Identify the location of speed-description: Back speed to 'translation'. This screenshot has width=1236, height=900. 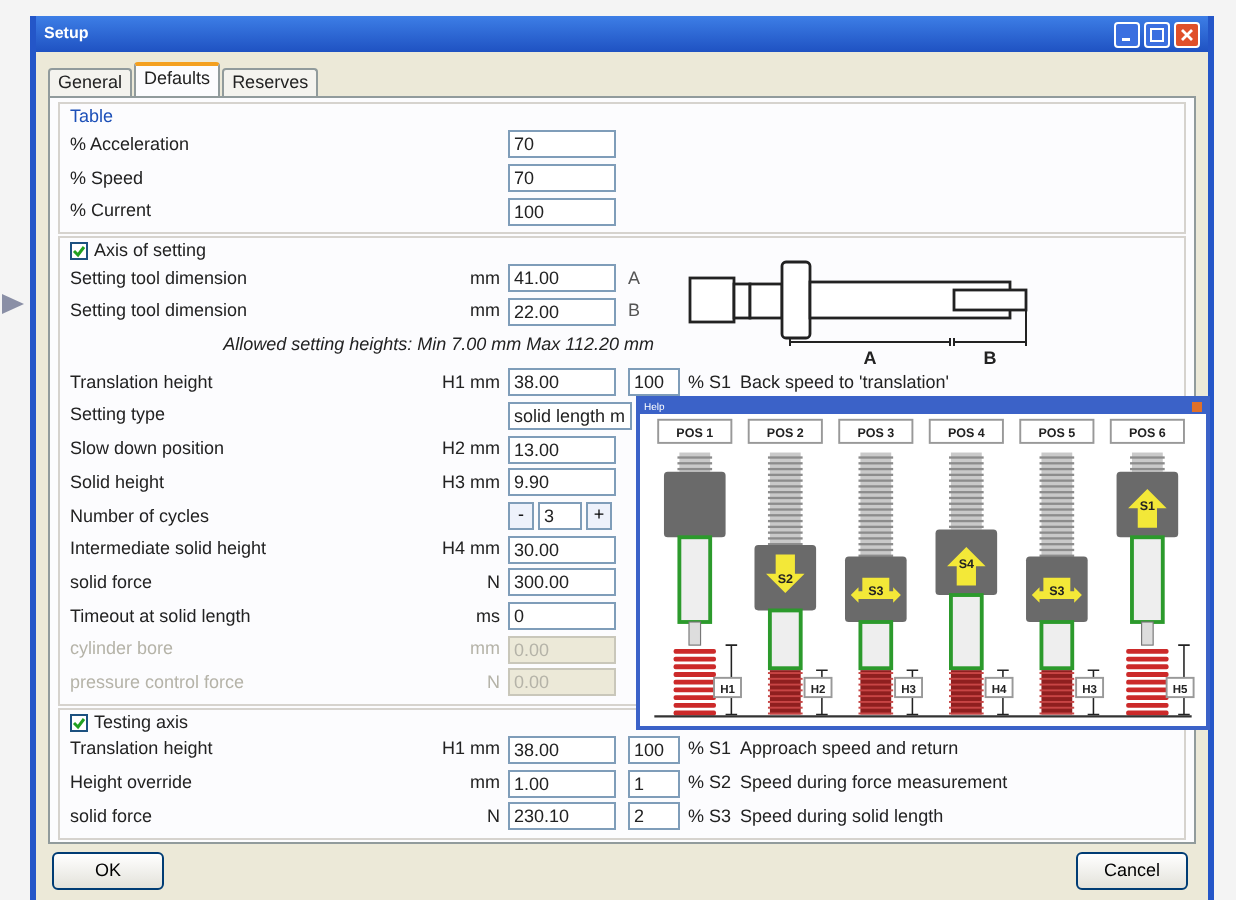
(844, 382).